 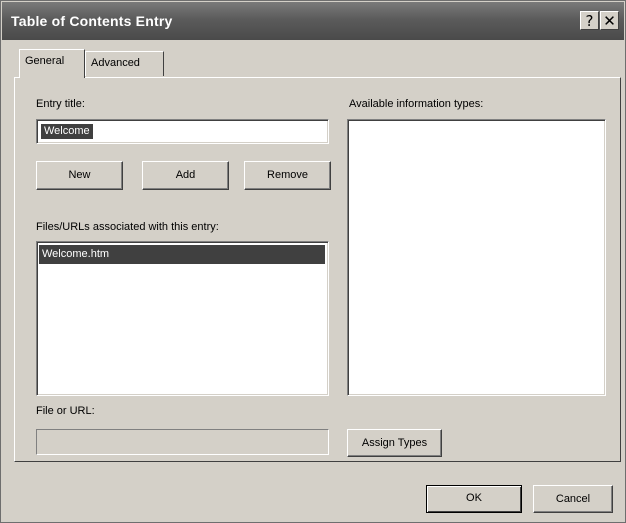 What do you see at coordinates (60, 104) in the screenshot?
I see `entry-title-label: Entry title:` at bounding box center [60, 104].